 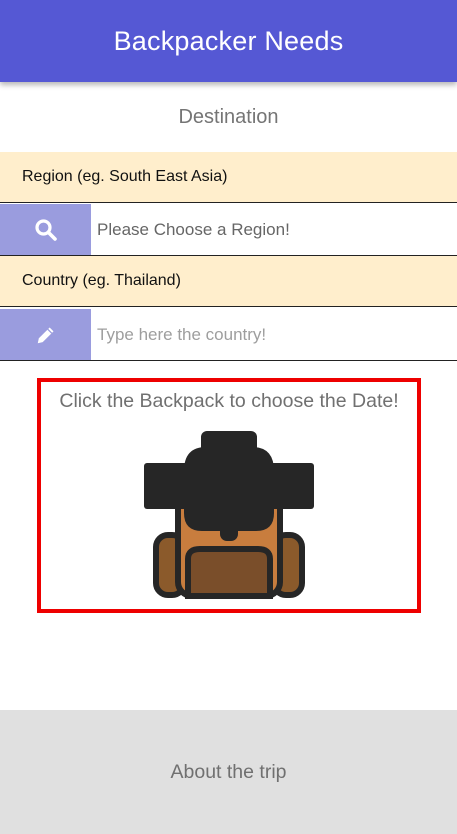 I want to click on region-input-row, so click(x=228, y=230).